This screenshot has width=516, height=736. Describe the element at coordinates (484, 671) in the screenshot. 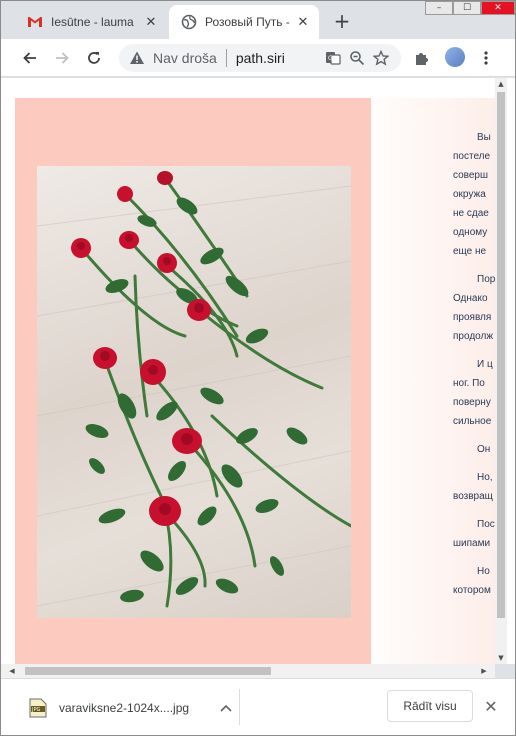

I see `scroll-right-arrow-icon: ▶` at that location.